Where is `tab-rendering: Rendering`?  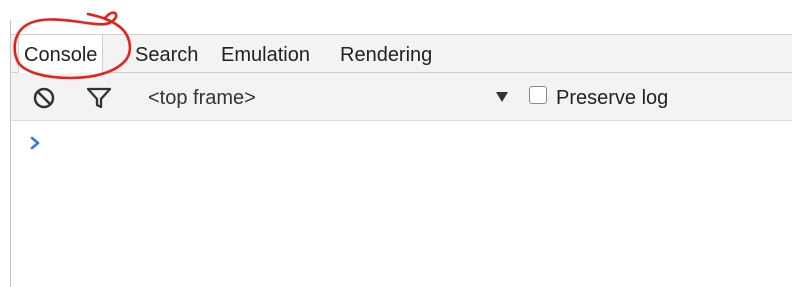
tab-rendering: Rendering is located at coordinates (386, 54).